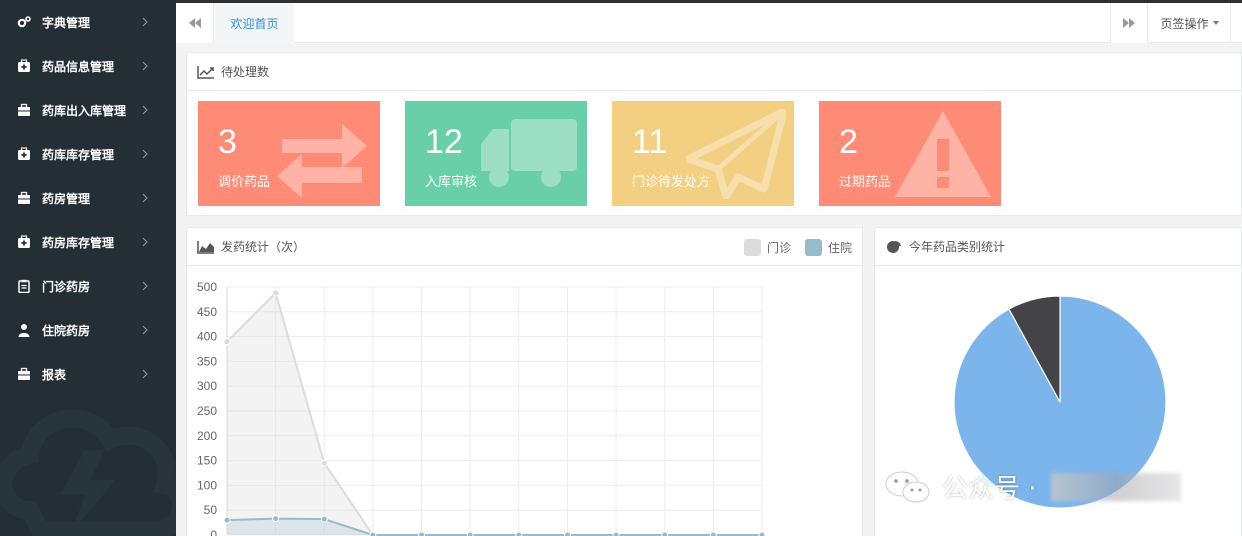 The width and height of the screenshot is (1242, 536). I want to click on area-chart-icon, so click(206, 247).